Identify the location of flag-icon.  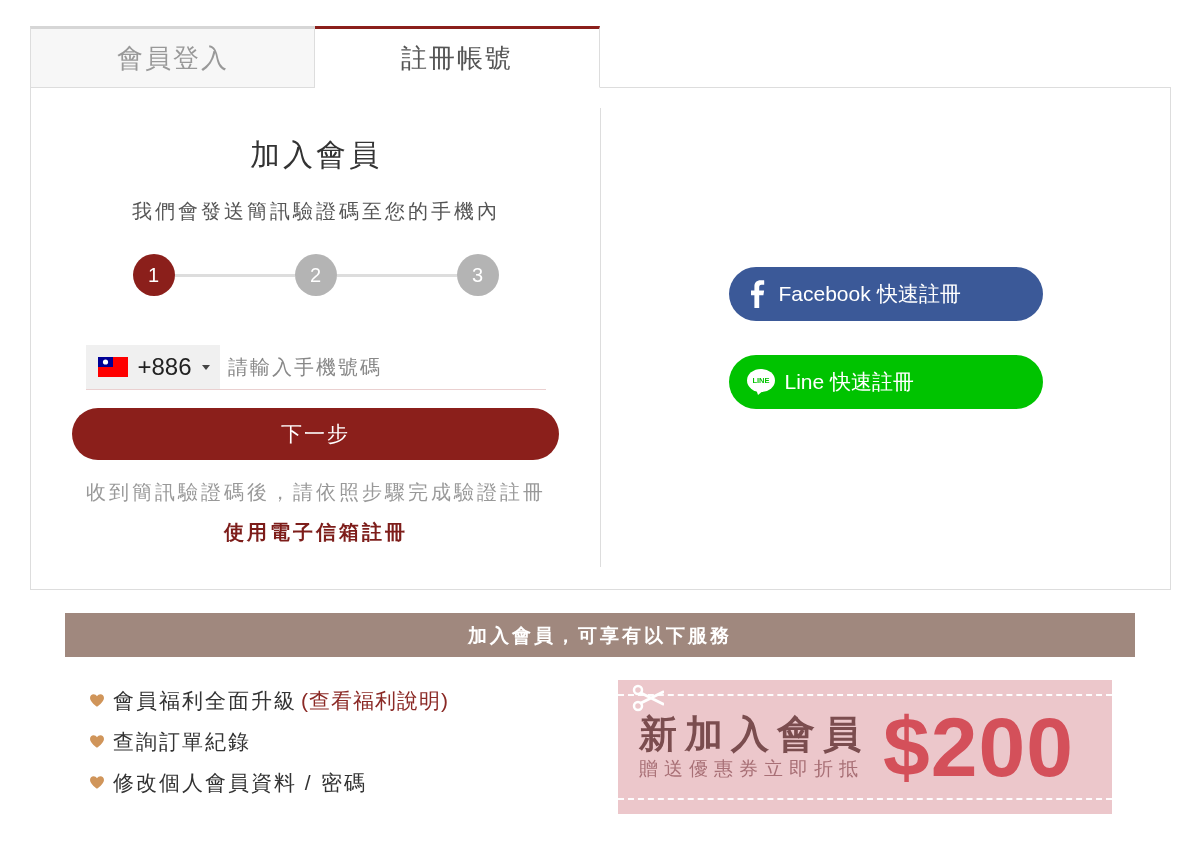
(112, 367).